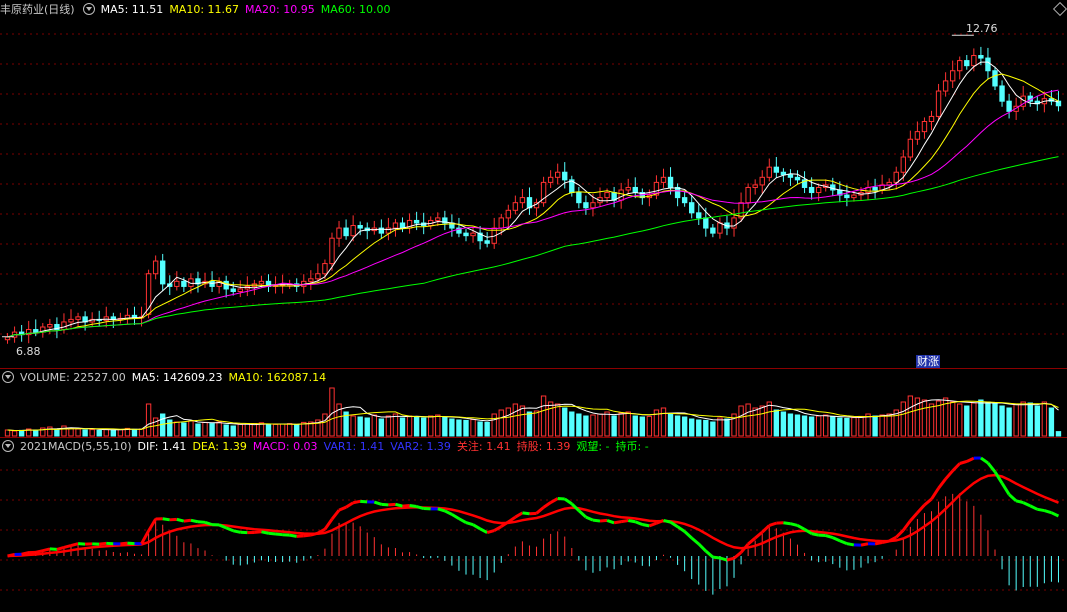 The image size is (1067, 612). I want to click on dea-line, so click(533, 515).